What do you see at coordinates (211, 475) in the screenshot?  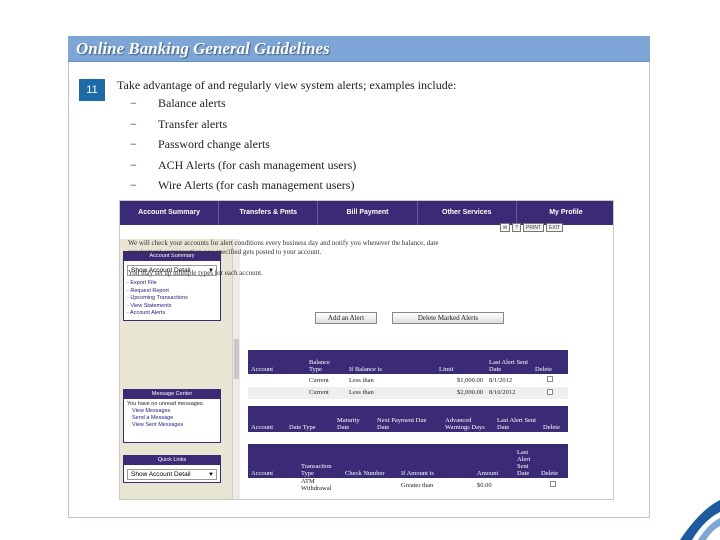 I see `chevron-down-icon: ▼` at bounding box center [211, 475].